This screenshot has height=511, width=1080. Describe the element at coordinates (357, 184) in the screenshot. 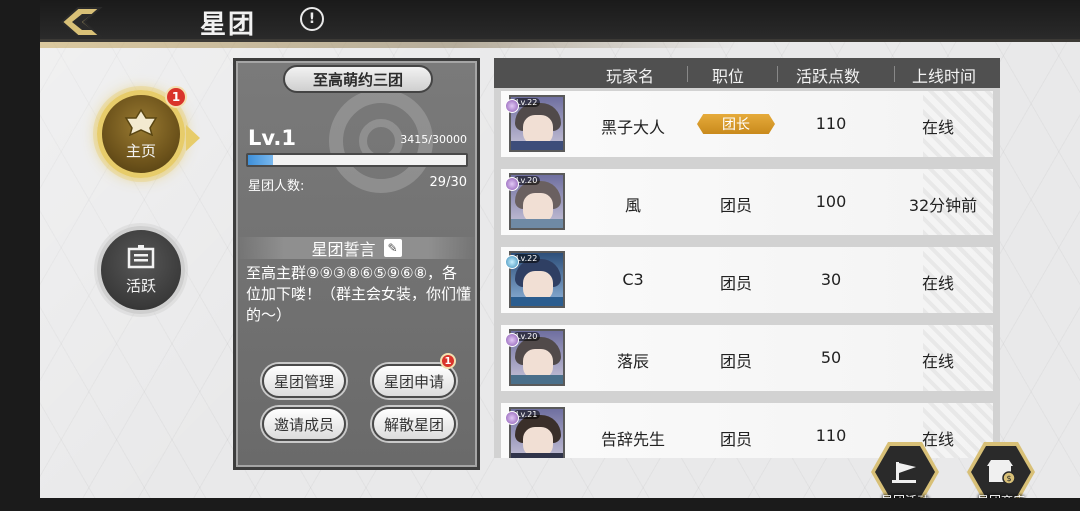

I see `guild-member-count: 星团人数: 29/30` at that location.